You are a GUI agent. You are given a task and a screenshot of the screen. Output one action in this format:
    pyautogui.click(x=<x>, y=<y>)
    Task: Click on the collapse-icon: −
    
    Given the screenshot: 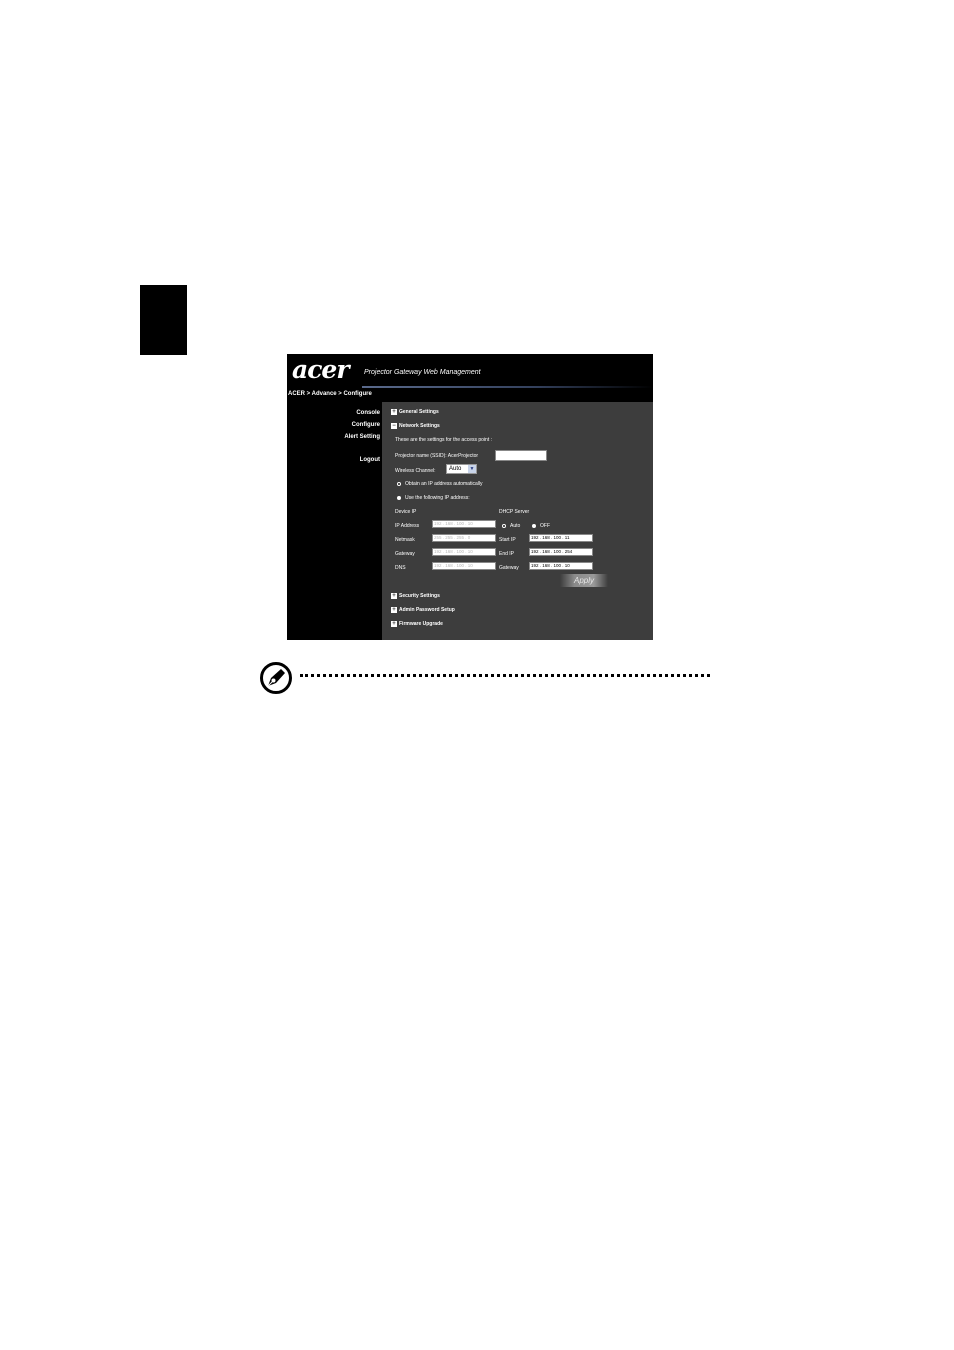 What is the action you would take?
    pyautogui.click(x=394, y=426)
    